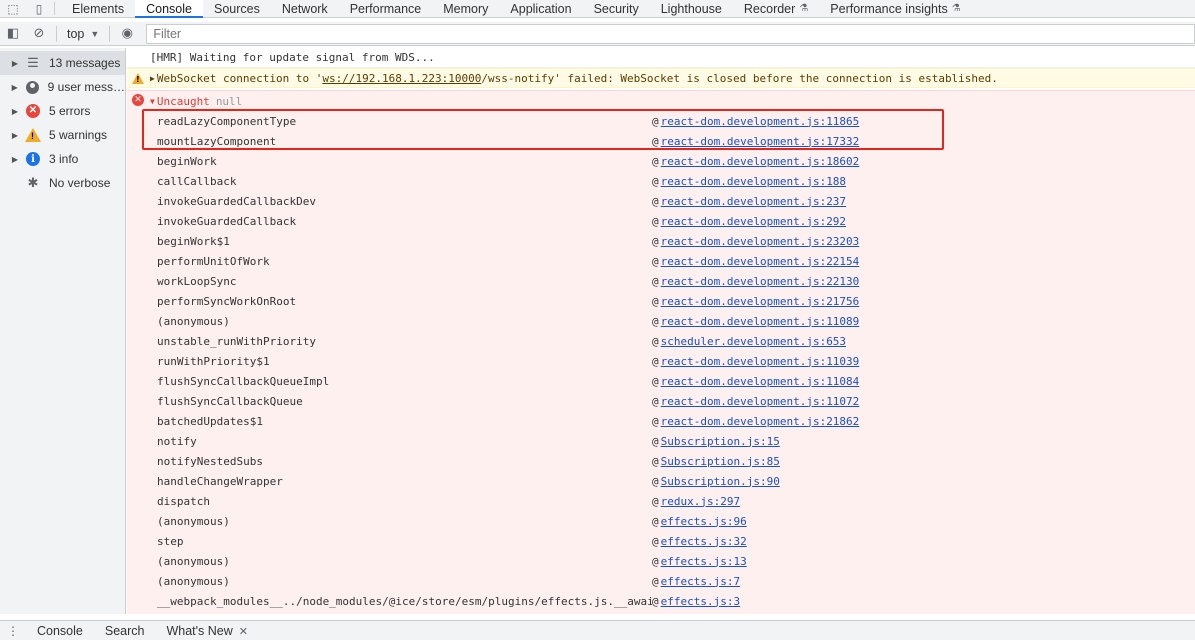 This screenshot has height=640, width=1195. I want to click on sidebar-toggle-icon: ◧, so click(13, 34).